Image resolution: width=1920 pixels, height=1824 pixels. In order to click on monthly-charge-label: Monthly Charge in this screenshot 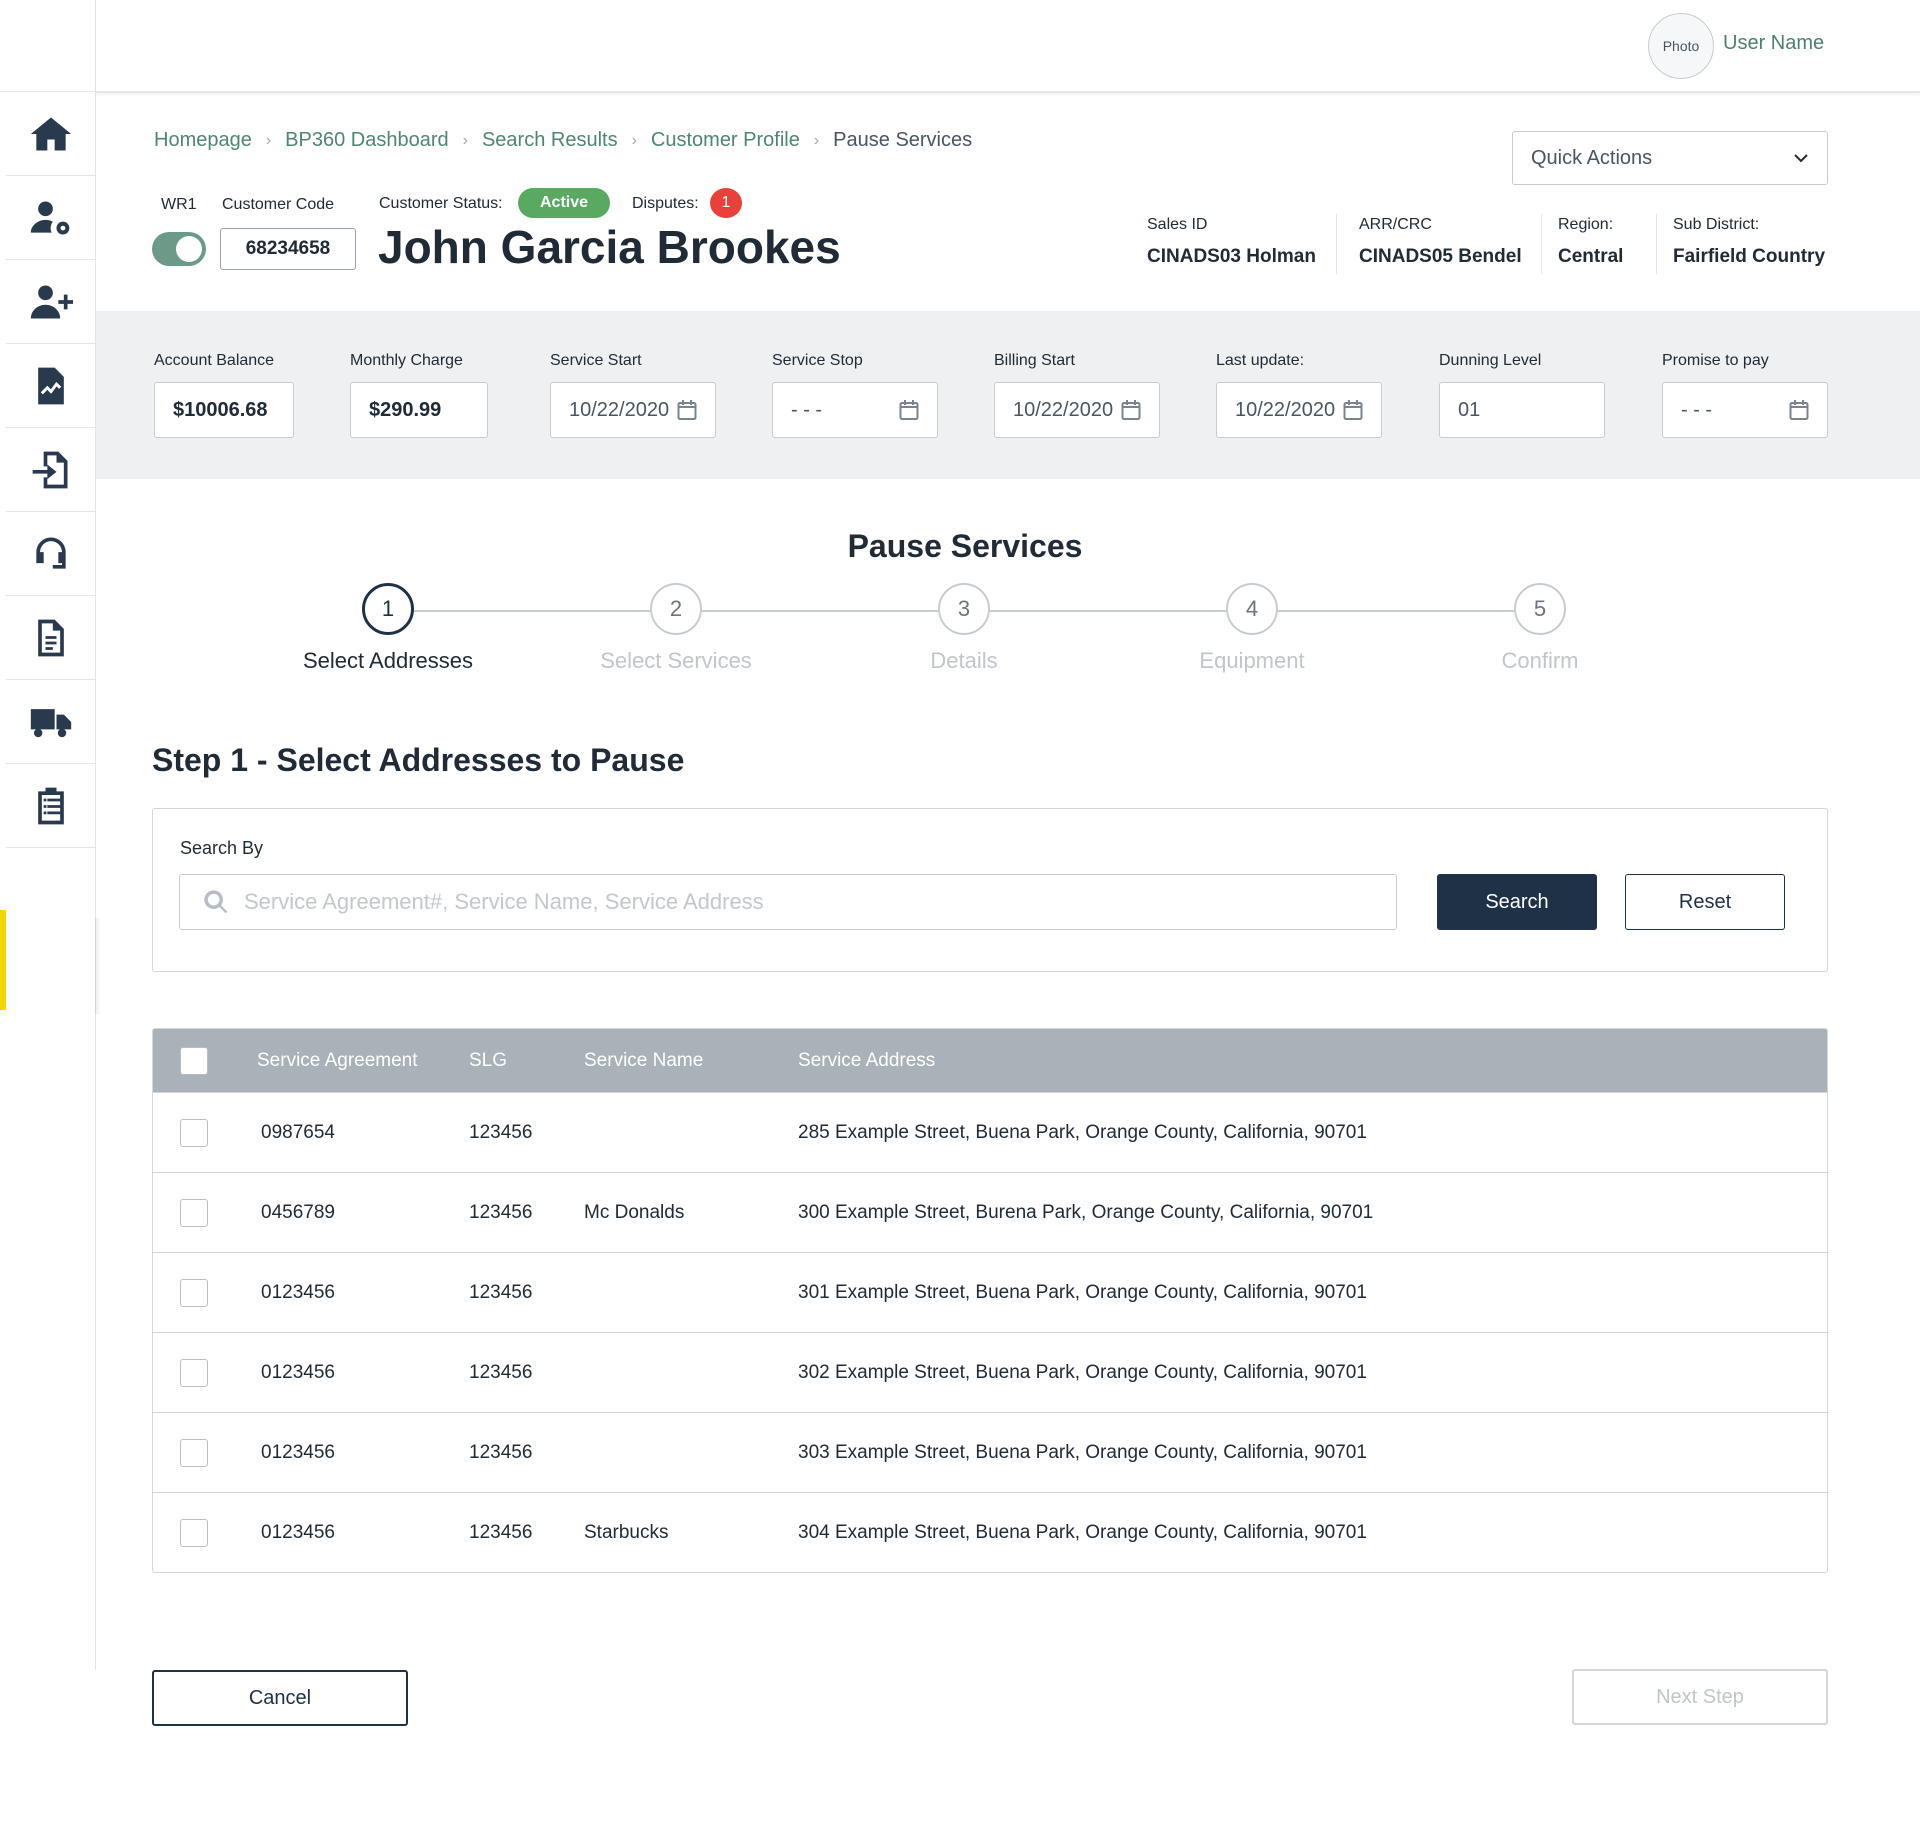, I will do `click(406, 360)`.